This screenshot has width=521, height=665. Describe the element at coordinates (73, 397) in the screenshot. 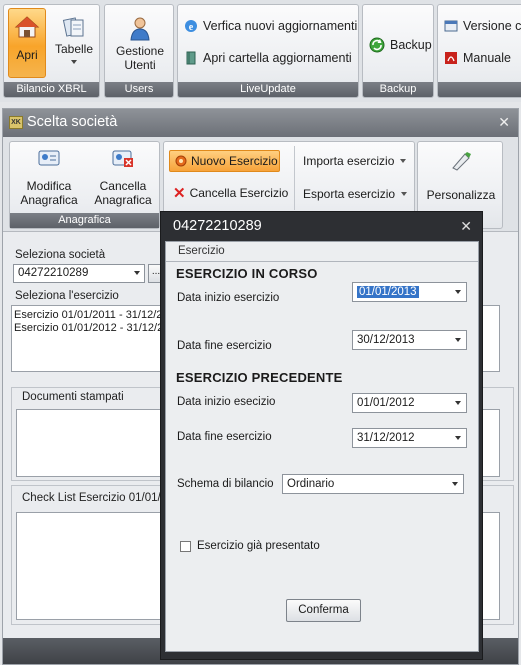

I see `documenti-label: Documenti stampati` at that location.